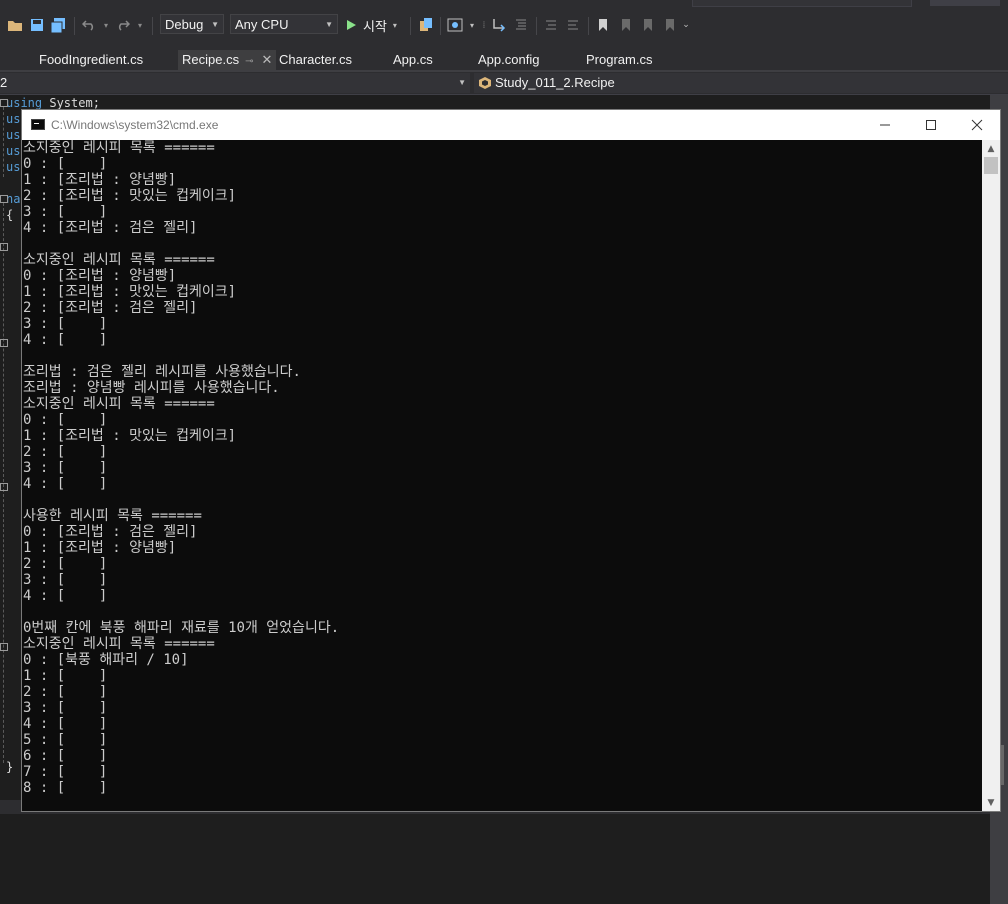 The image size is (1008, 904). Describe the element at coordinates (65, 420) in the screenshot. I see `console-line: 0 : [ ]` at that location.